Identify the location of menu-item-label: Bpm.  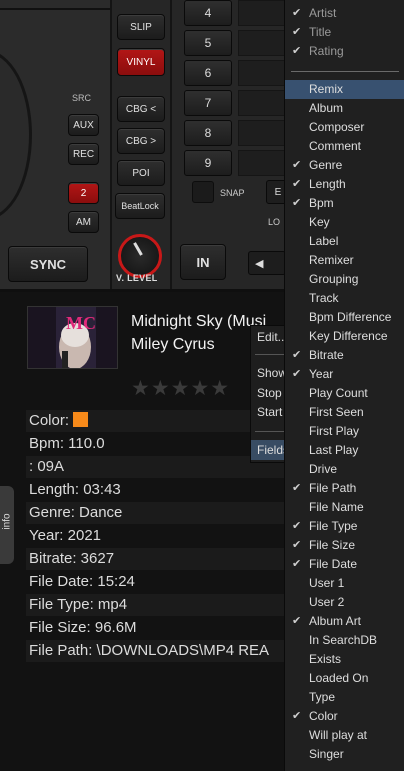
(321, 203).